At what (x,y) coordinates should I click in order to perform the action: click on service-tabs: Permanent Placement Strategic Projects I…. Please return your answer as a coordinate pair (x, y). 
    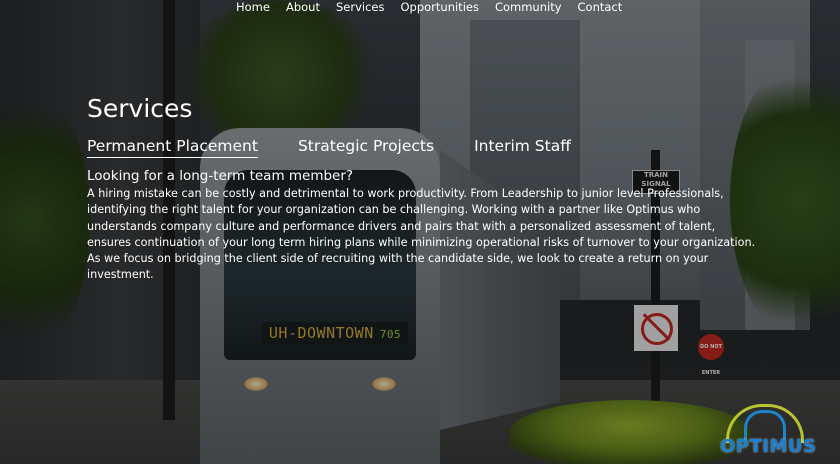
    Looking at the image, I should click on (349, 147).